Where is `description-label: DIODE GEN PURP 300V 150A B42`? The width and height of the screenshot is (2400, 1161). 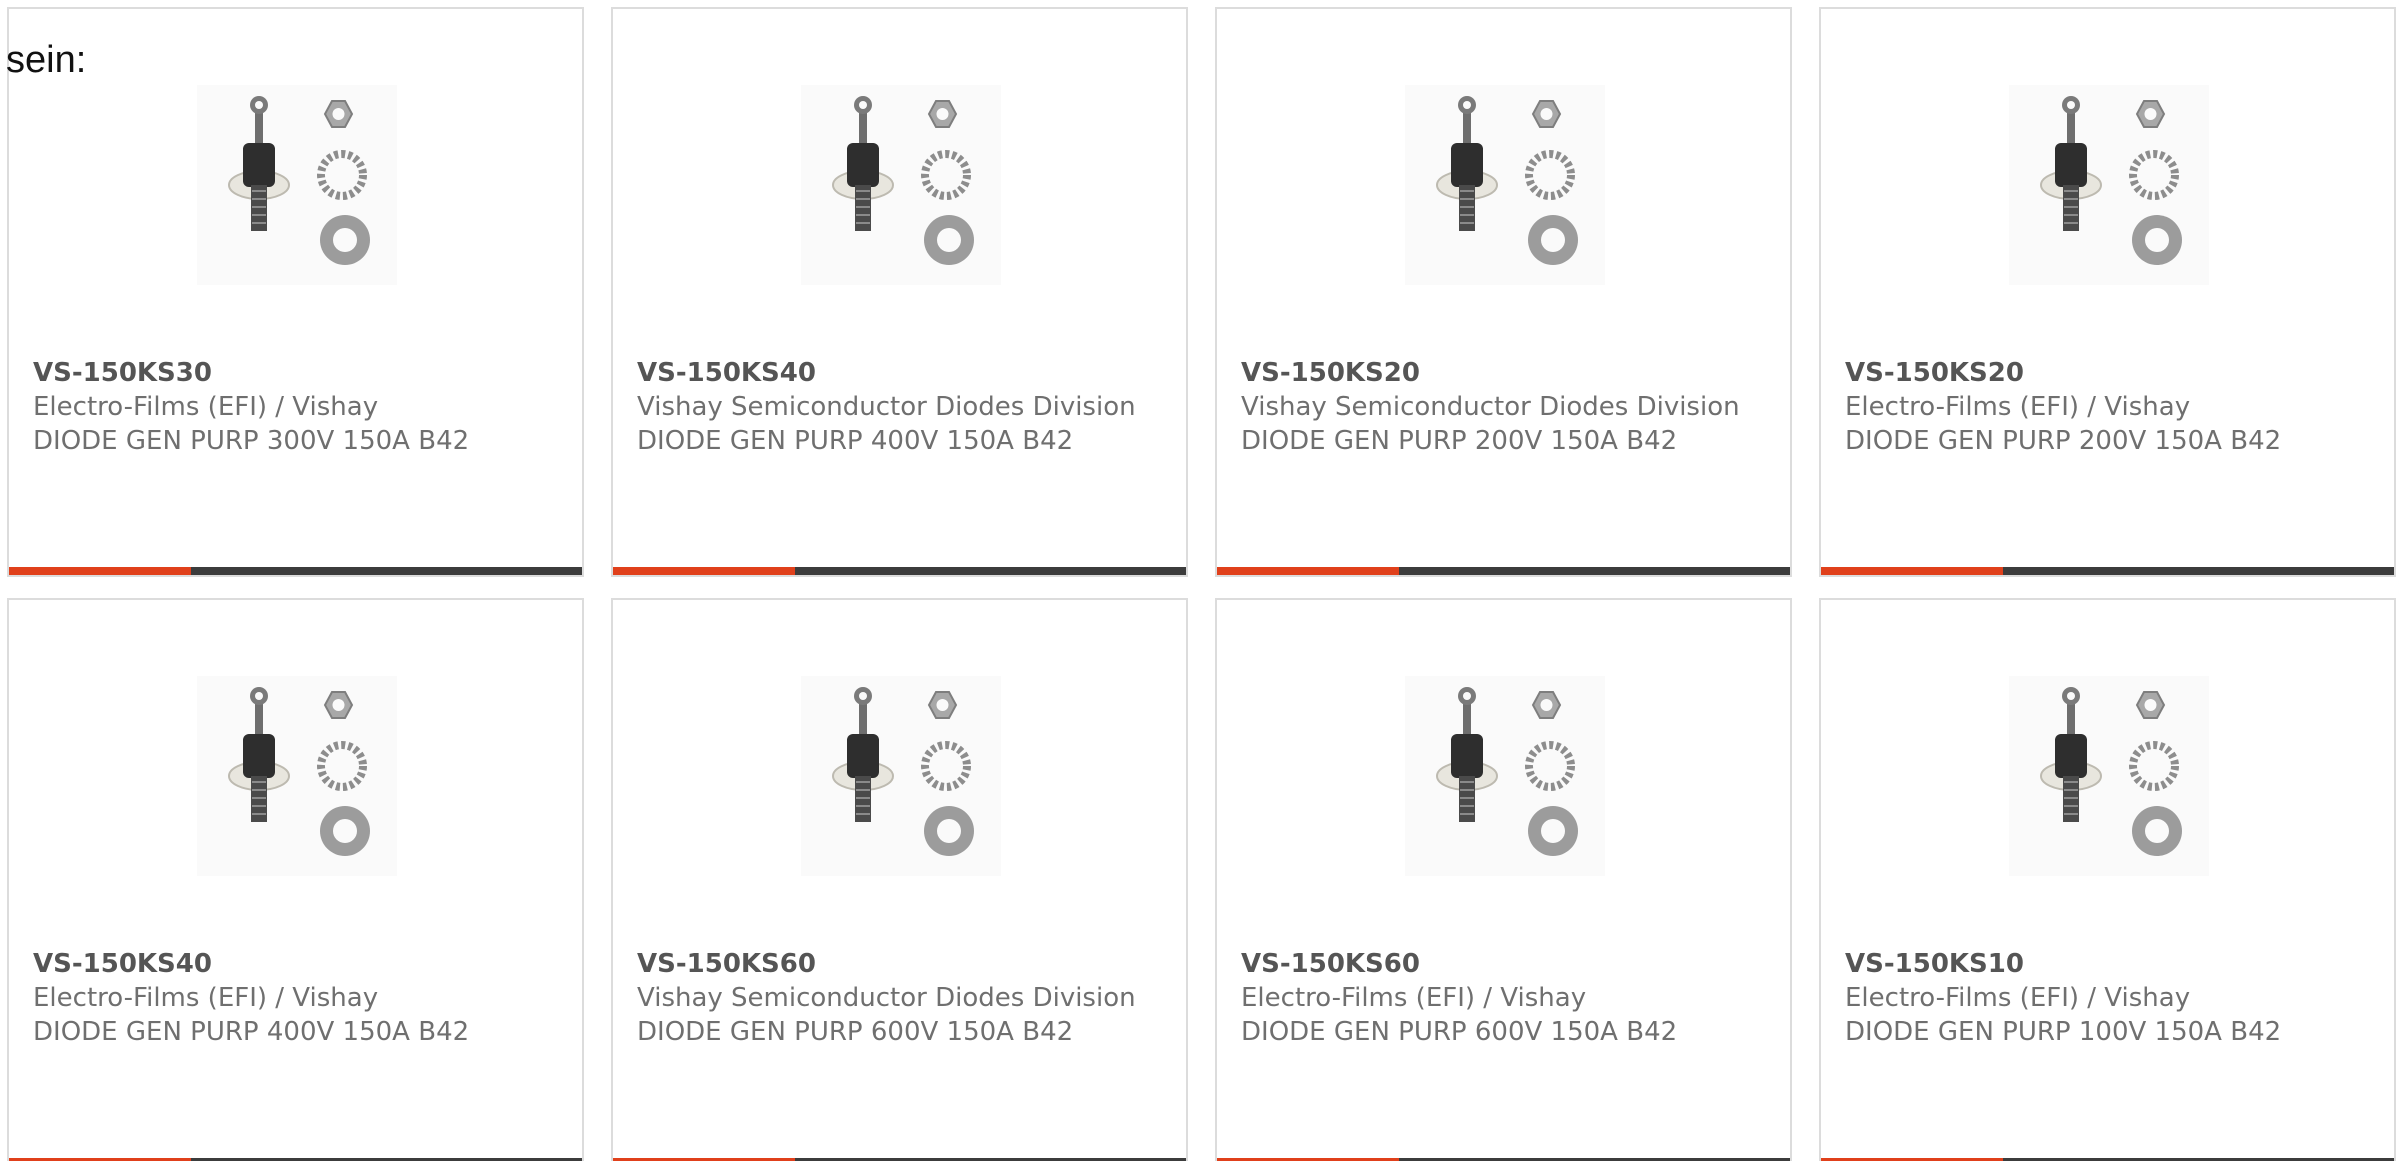 description-label: DIODE GEN PURP 300V 150A B42 is located at coordinates (251, 441).